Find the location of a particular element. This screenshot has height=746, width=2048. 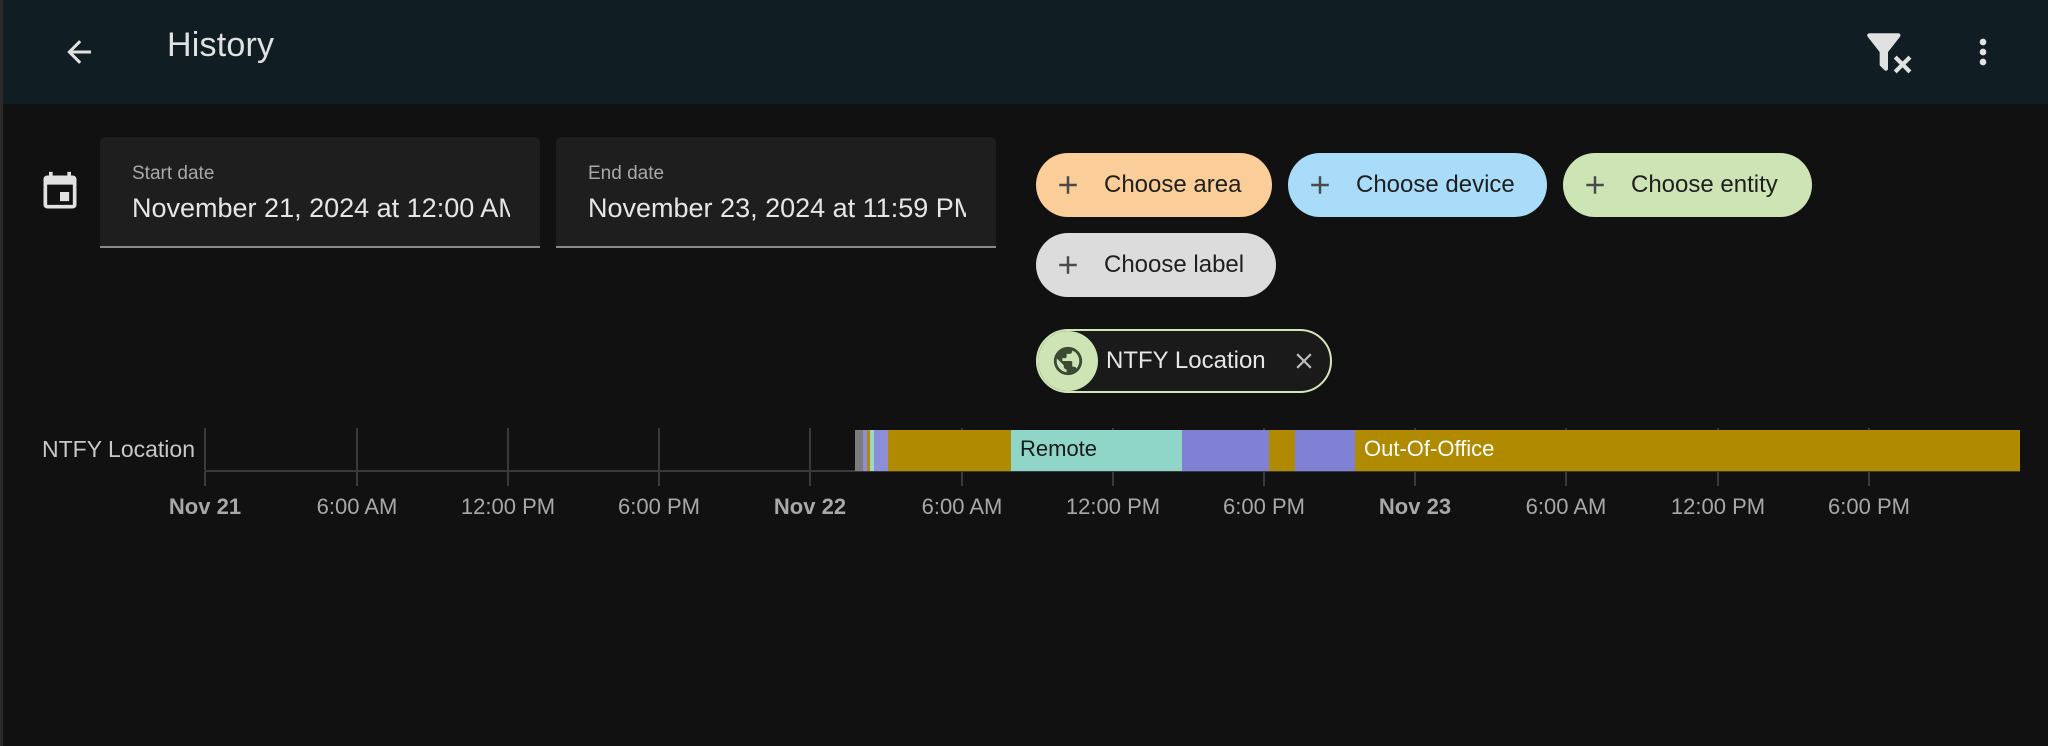

close-icon is located at coordinates (1304, 361).